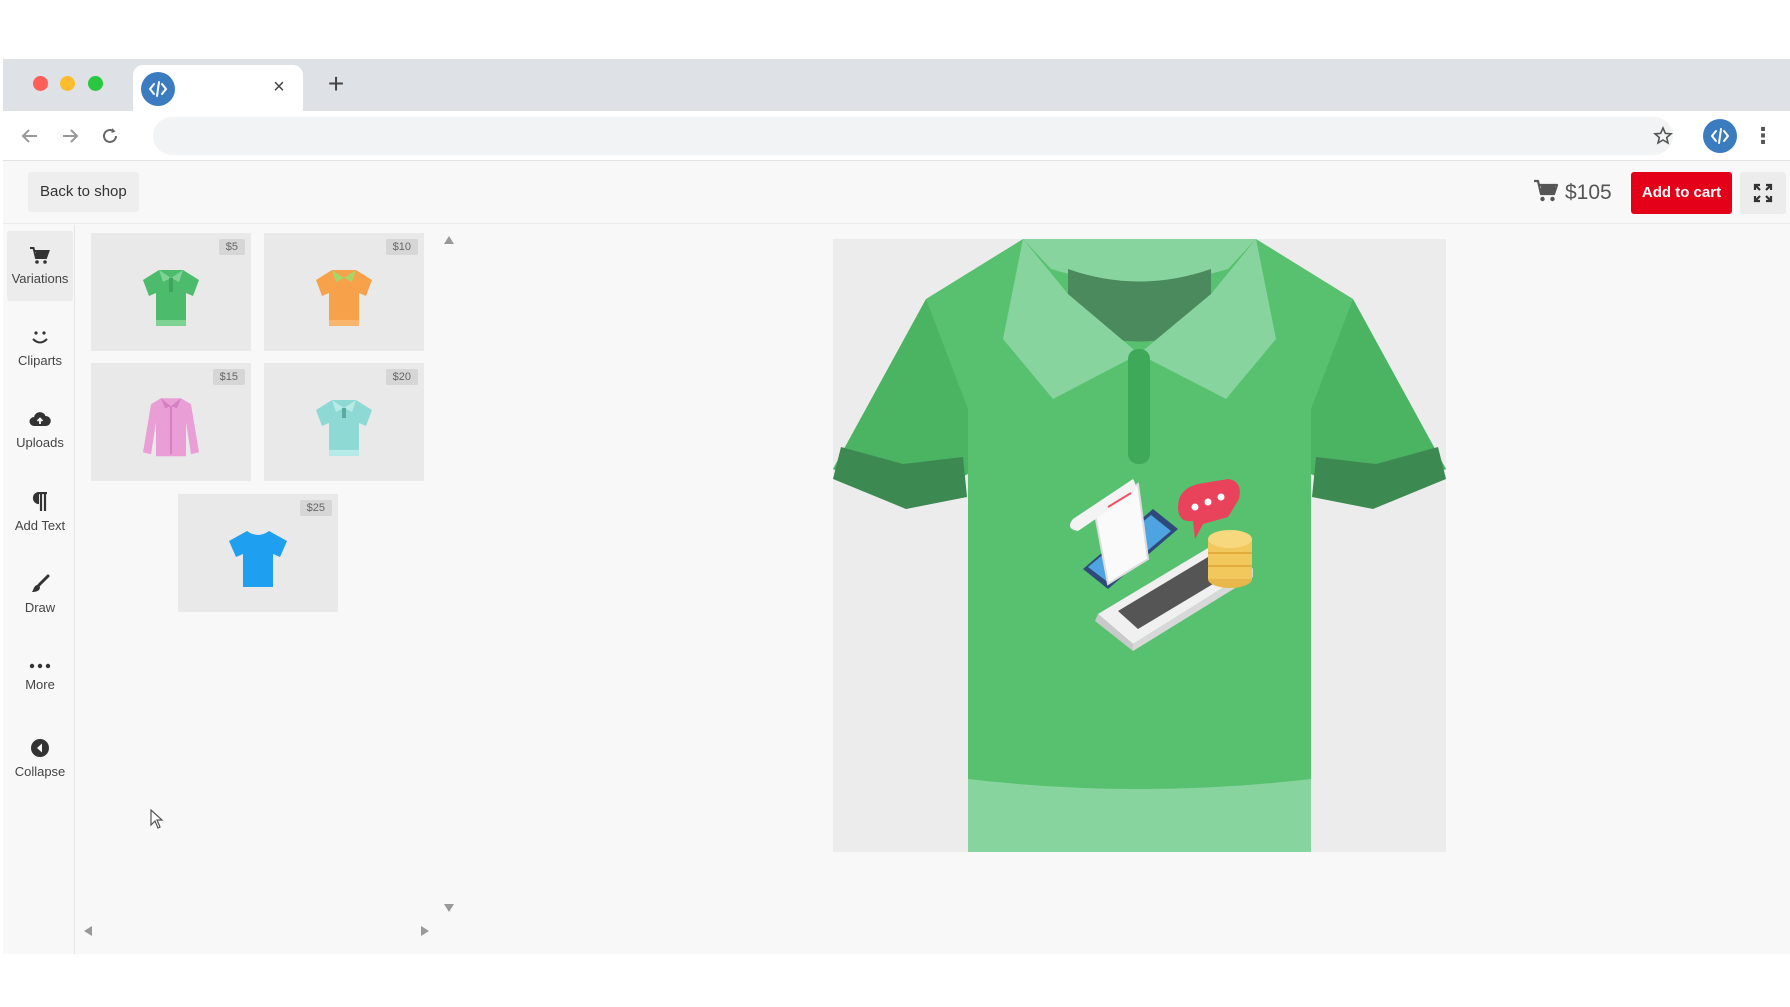 The height and width of the screenshot is (1007, 1790). I want to click on sidebar-item-uploads: Uploads, so click(40, 430).